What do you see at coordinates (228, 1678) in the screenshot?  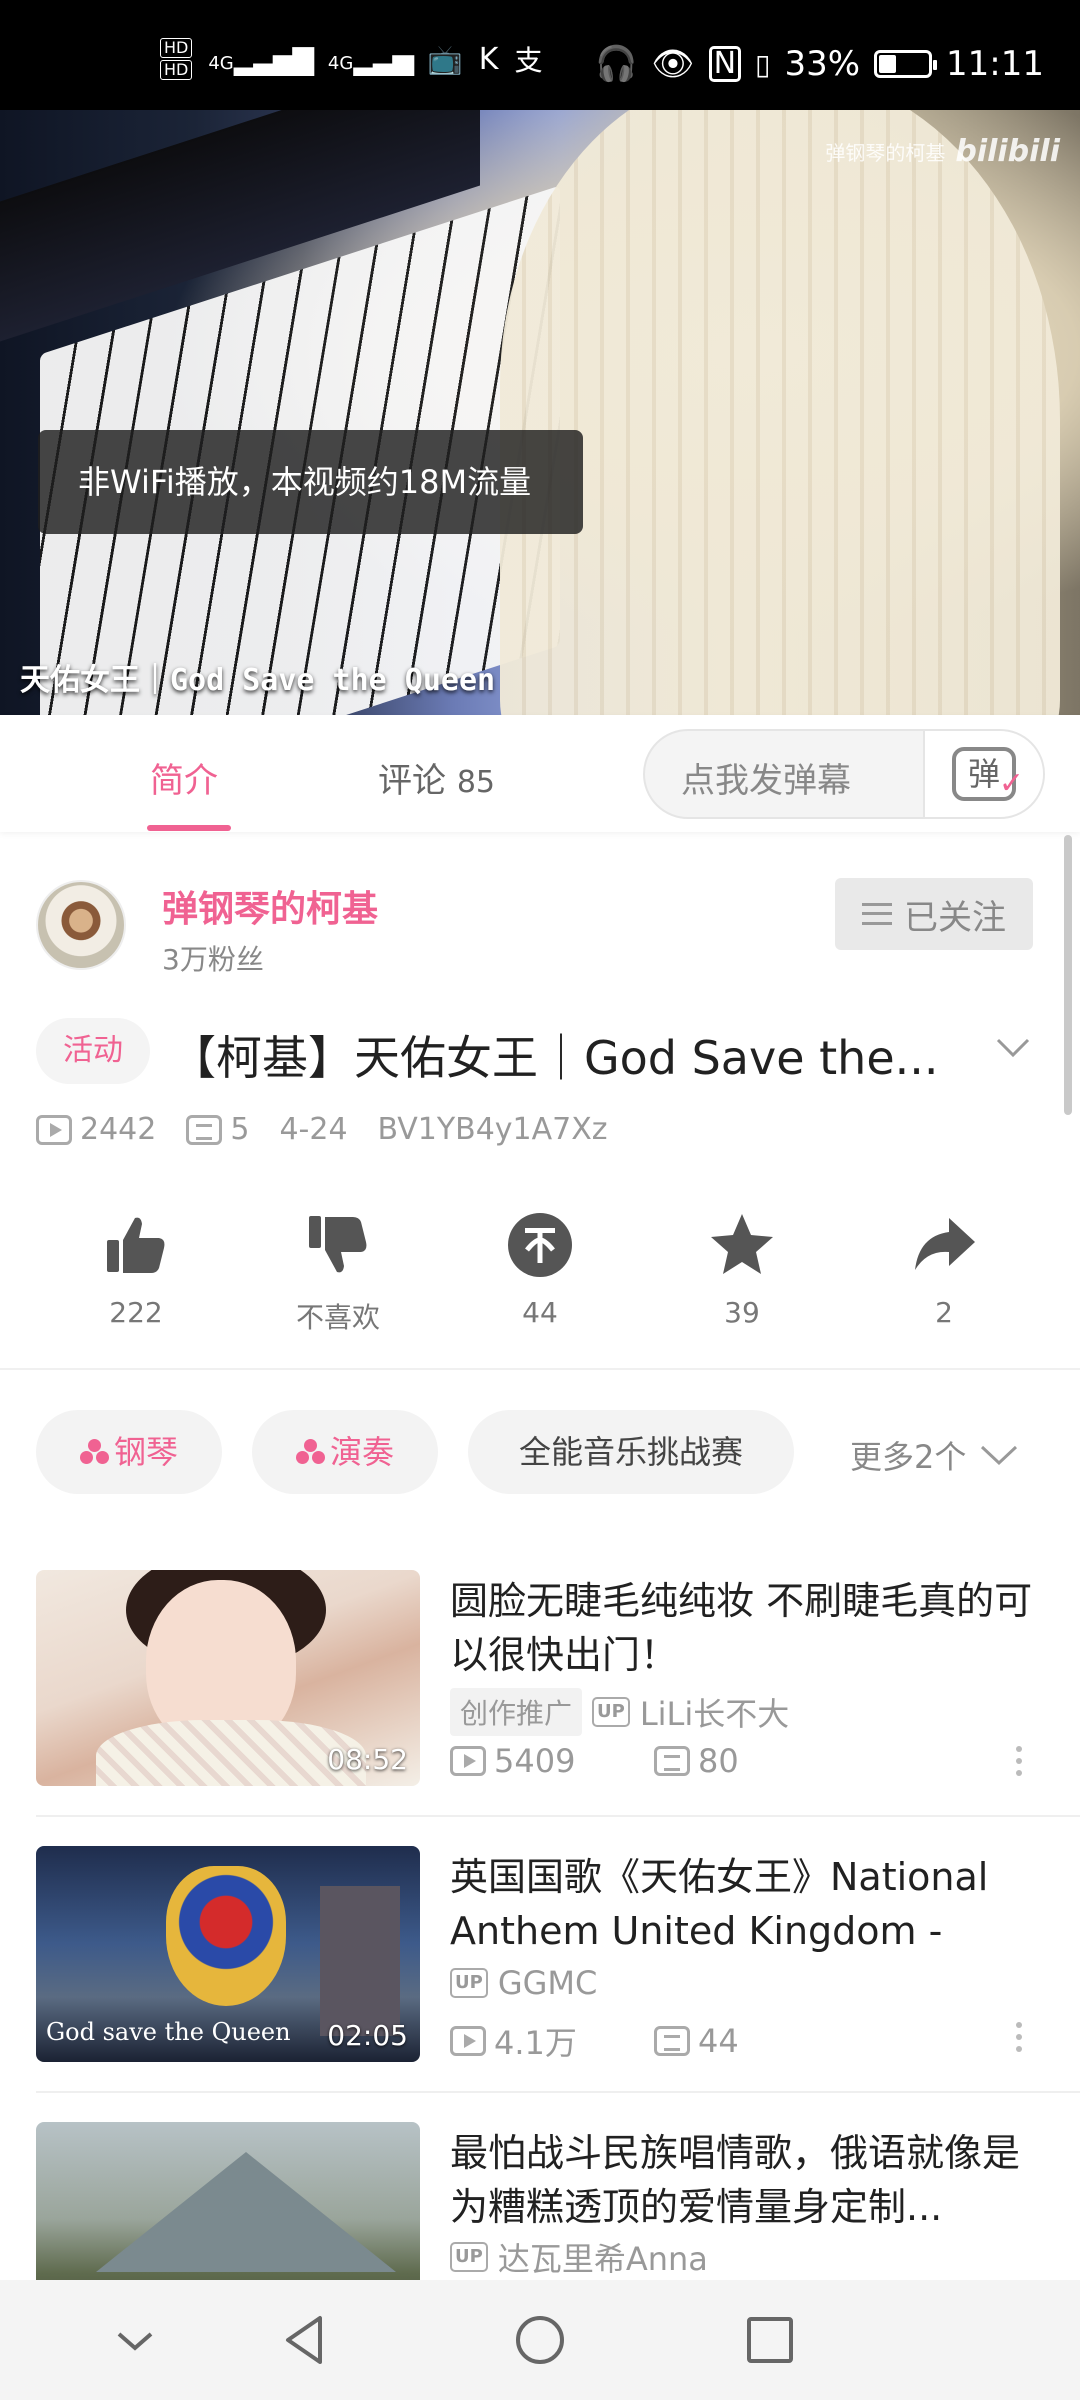 I see `video-thumbnail: 08:52` at bounding box center [228, 1678].